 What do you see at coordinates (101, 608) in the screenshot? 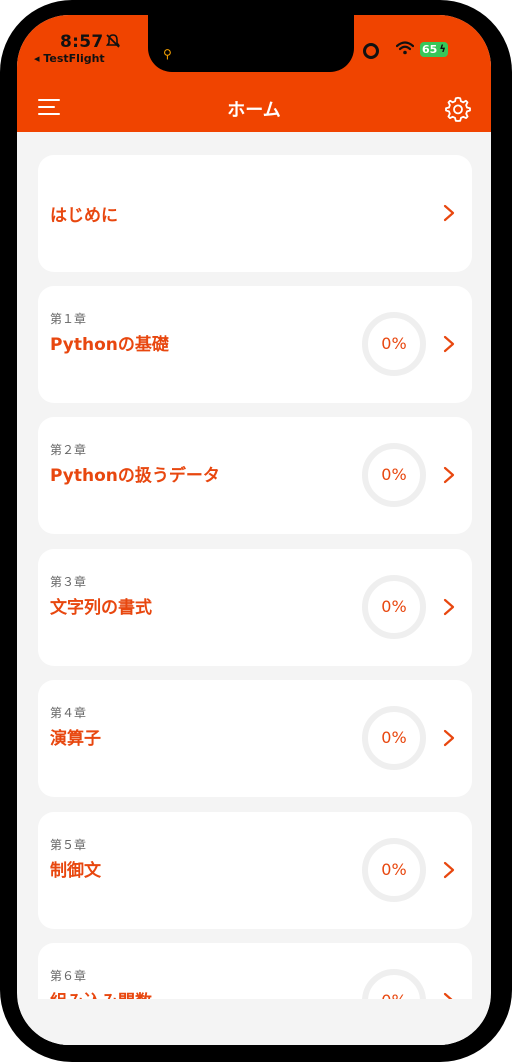
I see `chapter-title: 文字列の書式` at bounding box center [101, 608].